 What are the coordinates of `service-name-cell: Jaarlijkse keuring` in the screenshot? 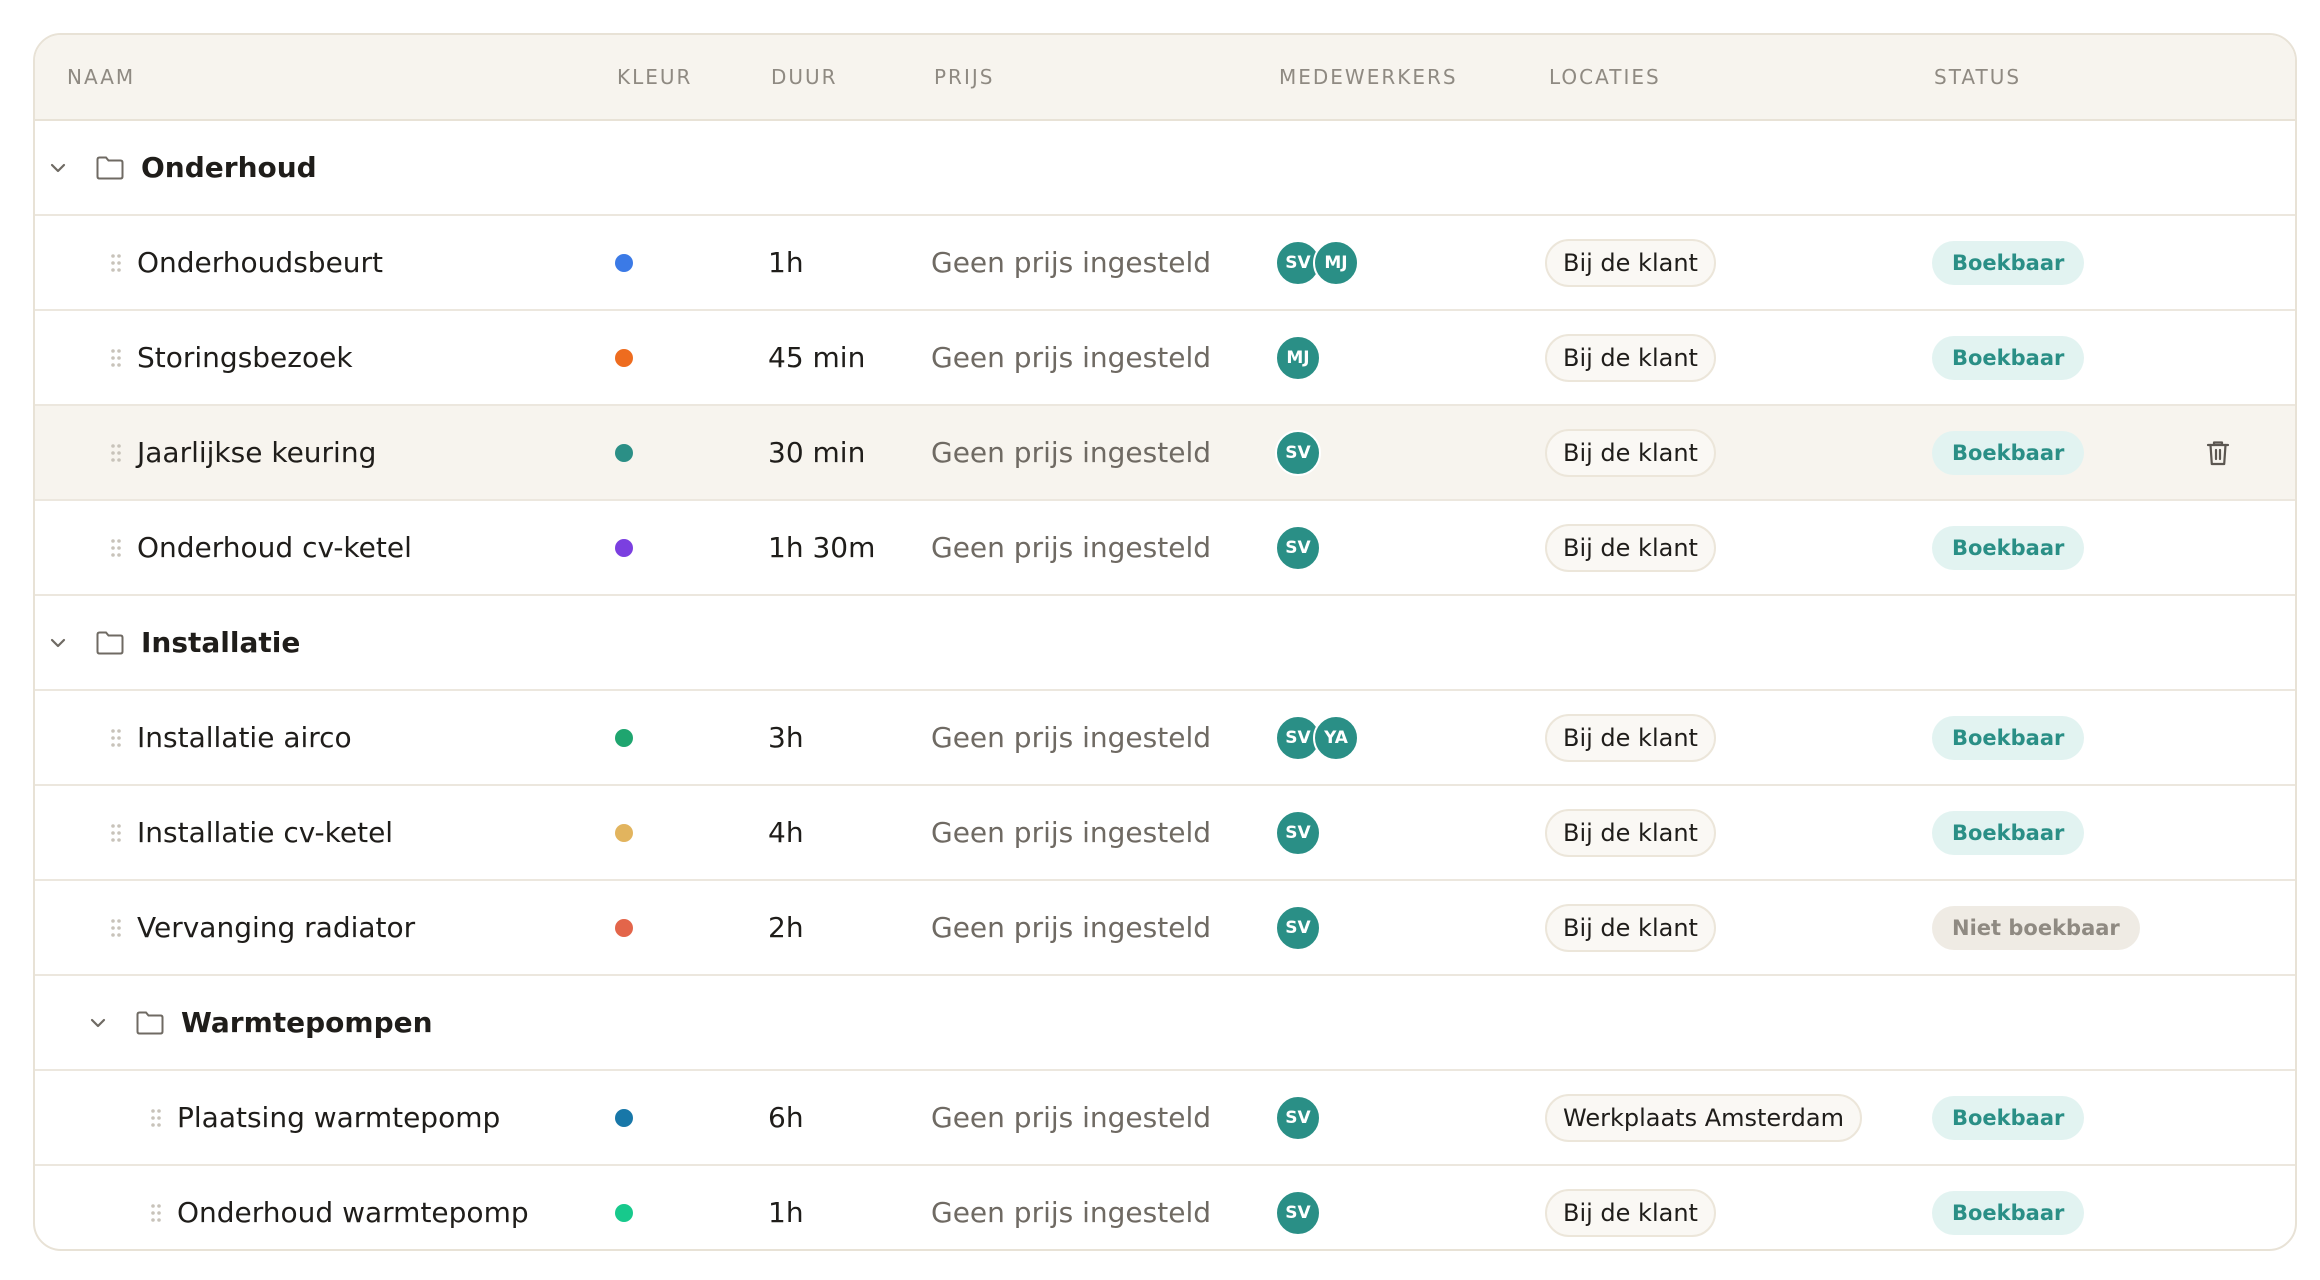 It's located at (242, 452).